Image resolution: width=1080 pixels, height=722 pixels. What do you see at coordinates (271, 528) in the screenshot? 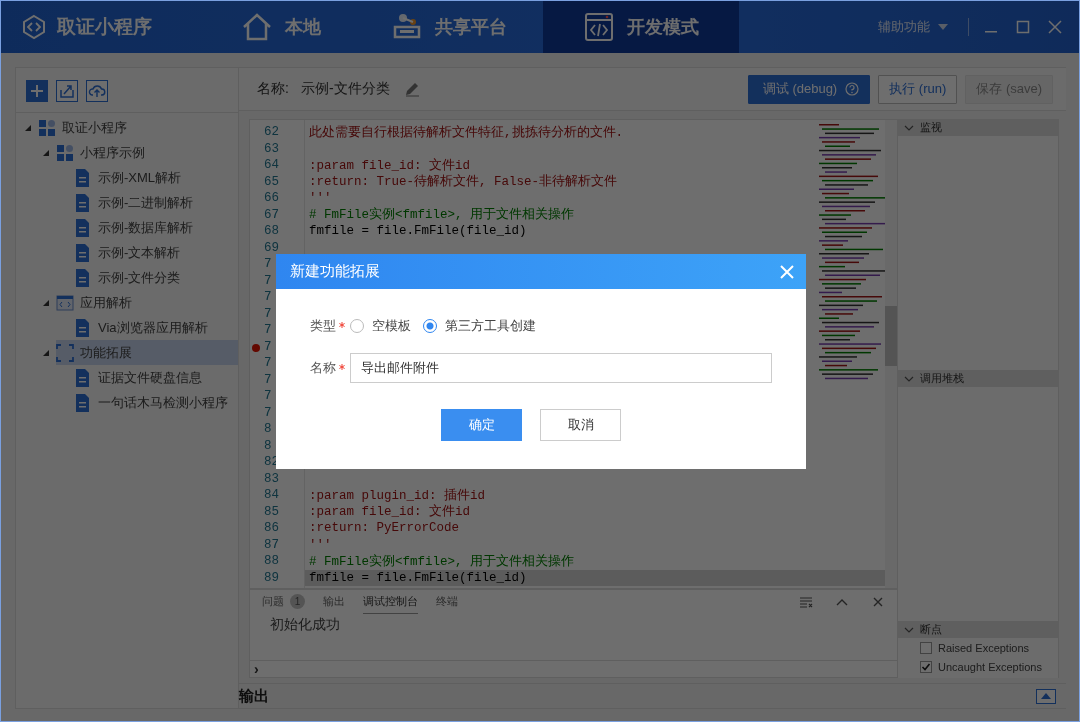
I see `line-number: 86` at bounding box center [271, 528].